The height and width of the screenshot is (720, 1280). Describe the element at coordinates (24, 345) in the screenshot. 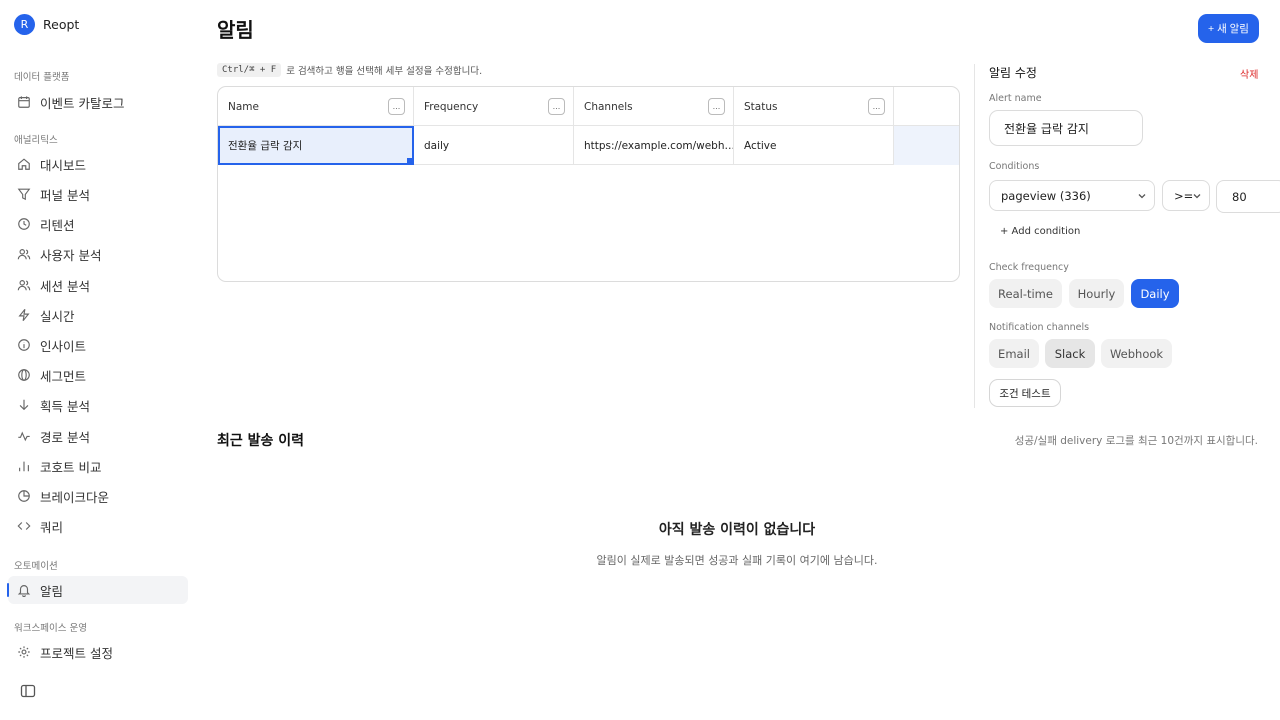

I see `info-icon` at that location.